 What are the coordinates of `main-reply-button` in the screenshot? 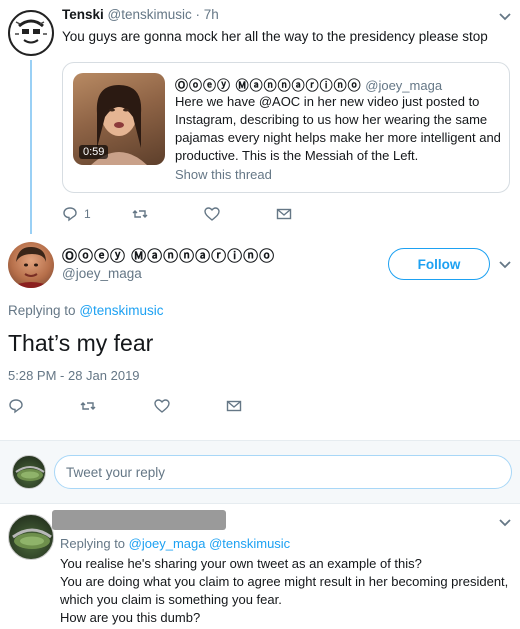 It's located at (44, 406).